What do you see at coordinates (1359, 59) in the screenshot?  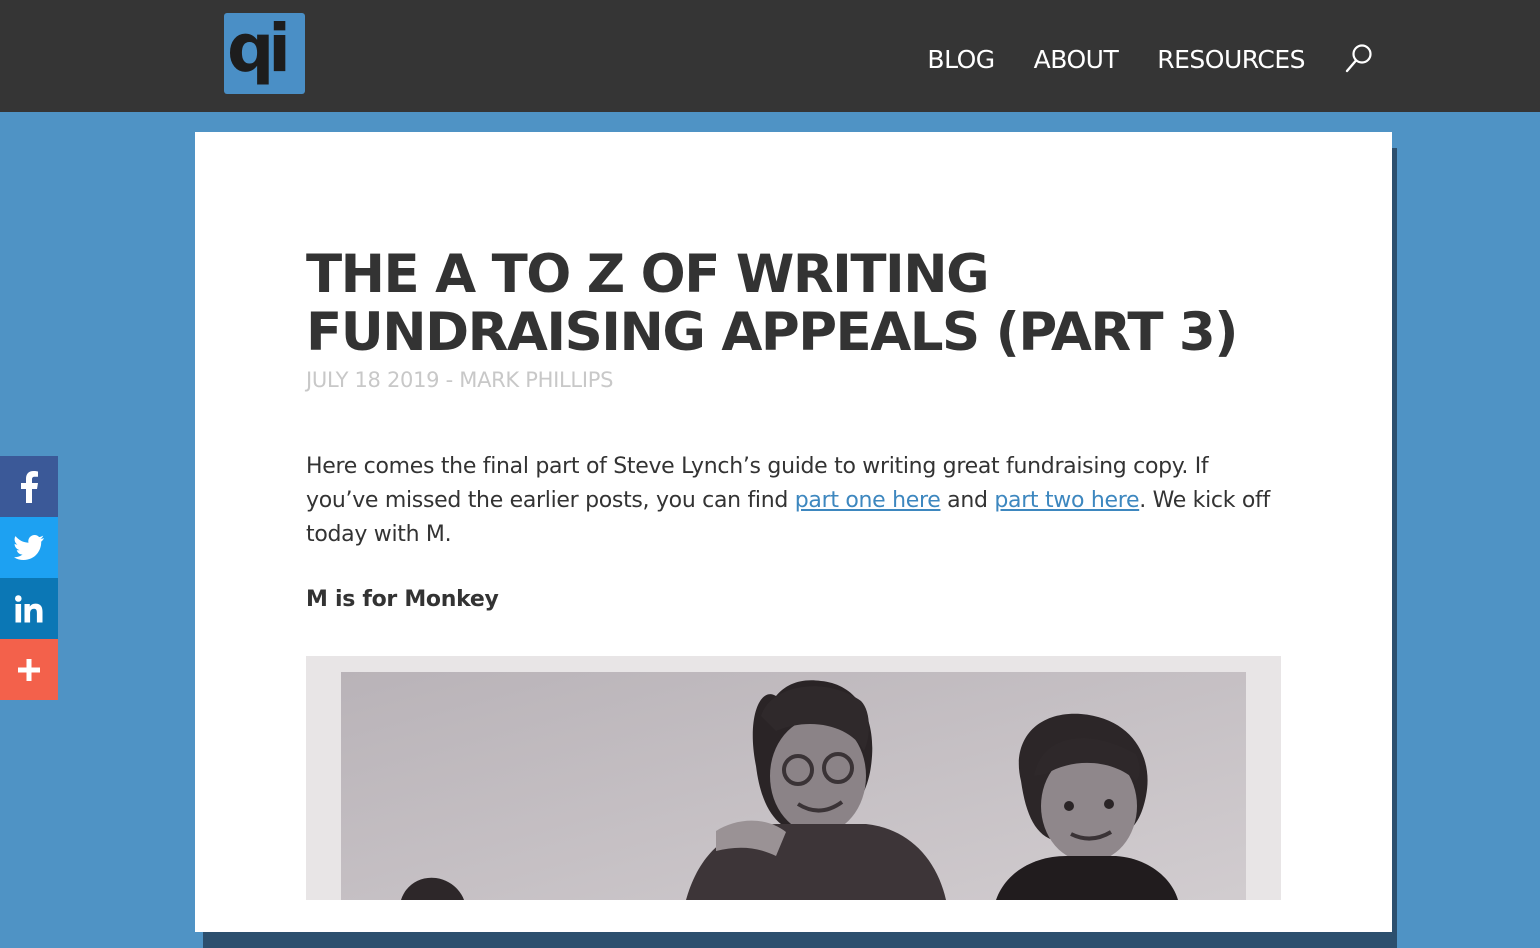 I see `search-icon` at bounding box center [1359, 59].